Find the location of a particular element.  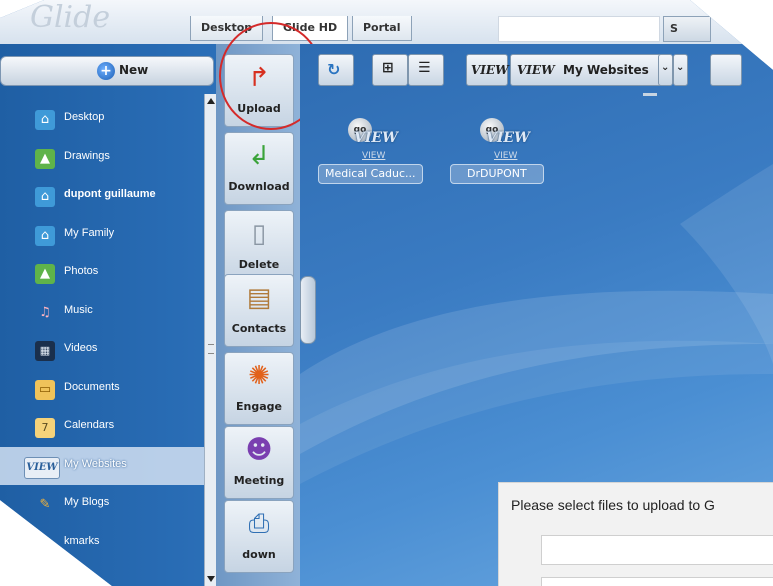

refresh-icon: ↻ is located at coordinates (334, 69).